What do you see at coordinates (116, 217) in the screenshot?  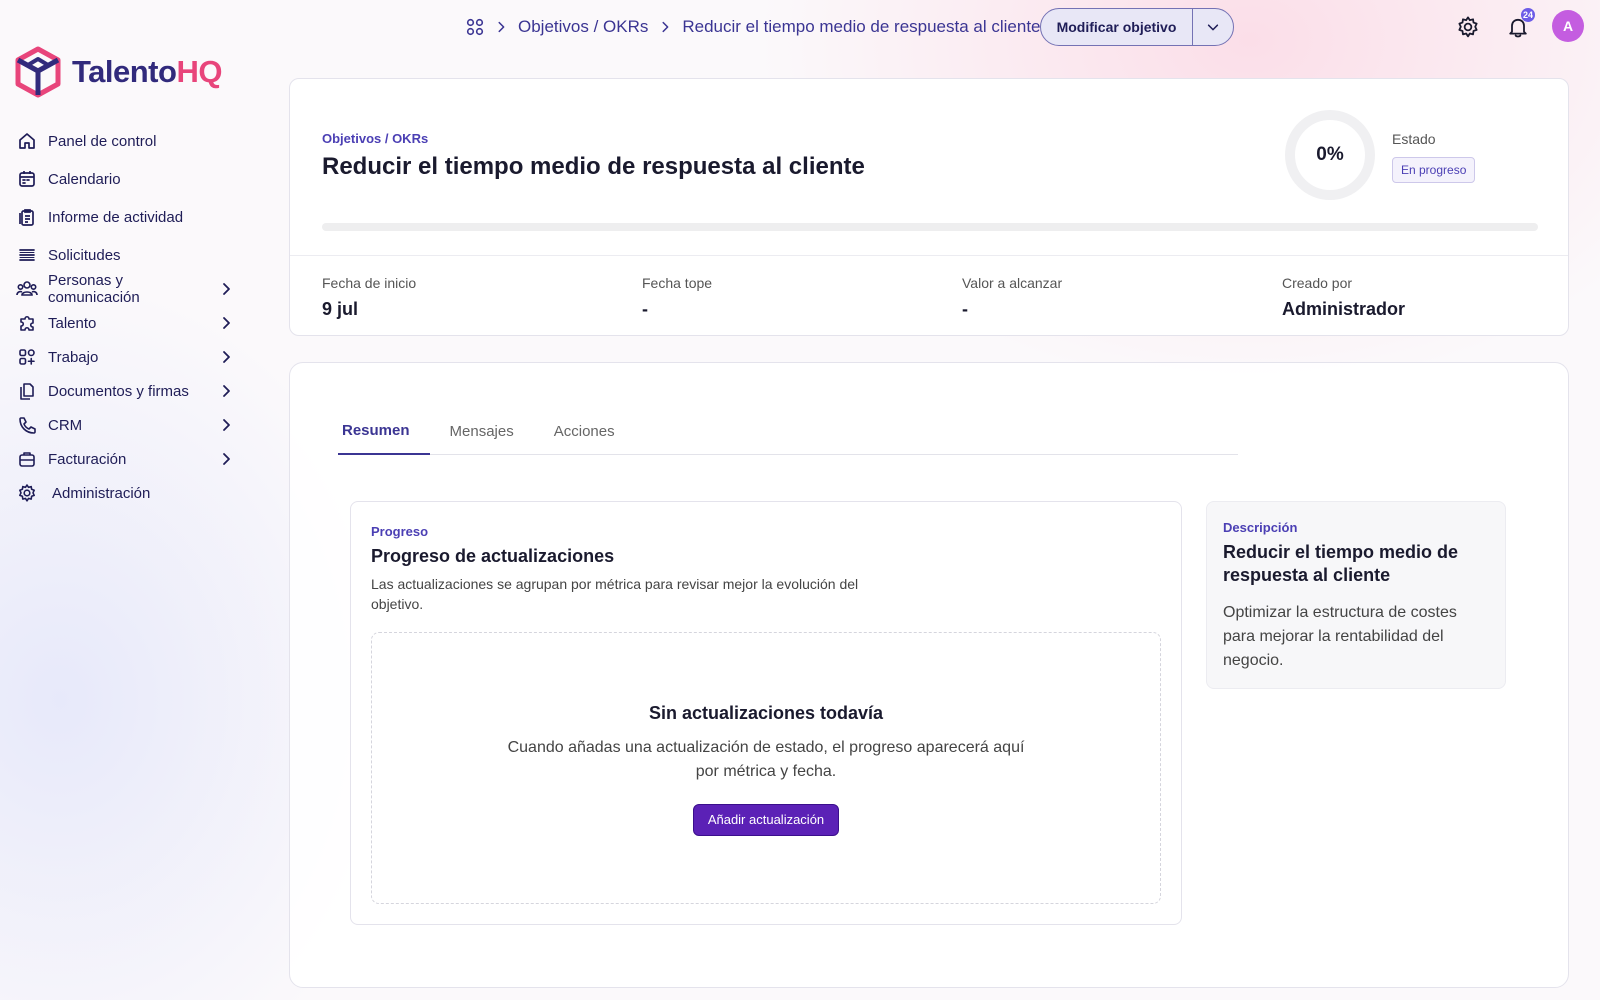 I see `sidebar-item-label: Informe de actividad` at bounding box center [116, 217].